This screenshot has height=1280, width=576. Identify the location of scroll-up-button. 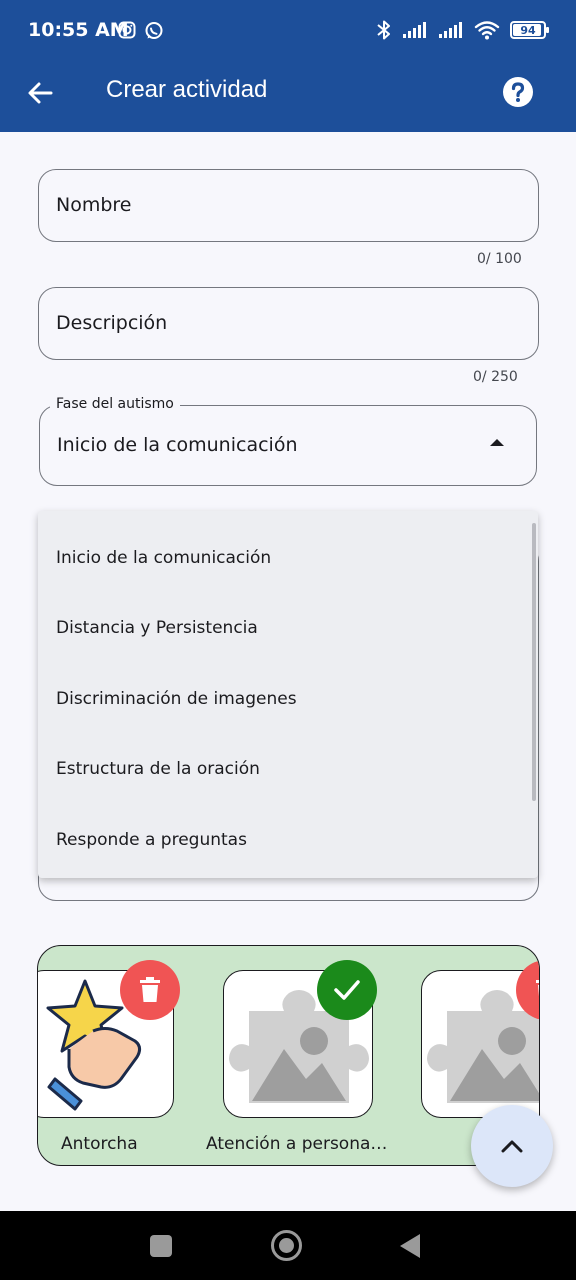
(512, 1146).